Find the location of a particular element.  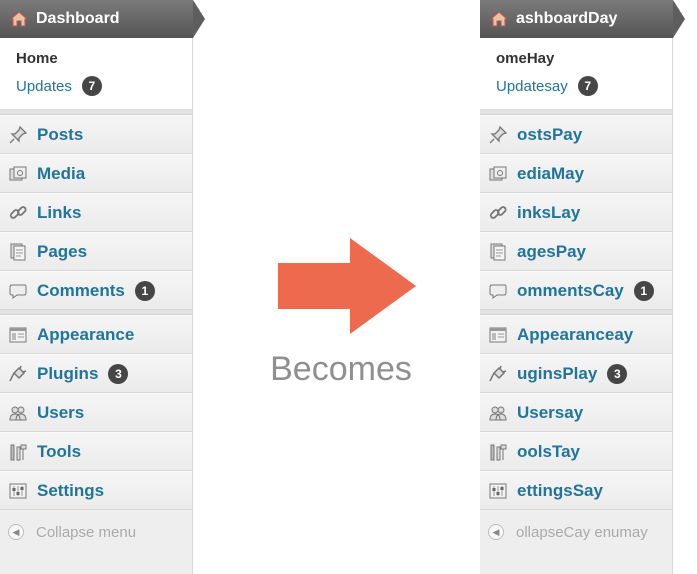

menu-comments-label: ommentsCay is located at coordinates (570, 290).